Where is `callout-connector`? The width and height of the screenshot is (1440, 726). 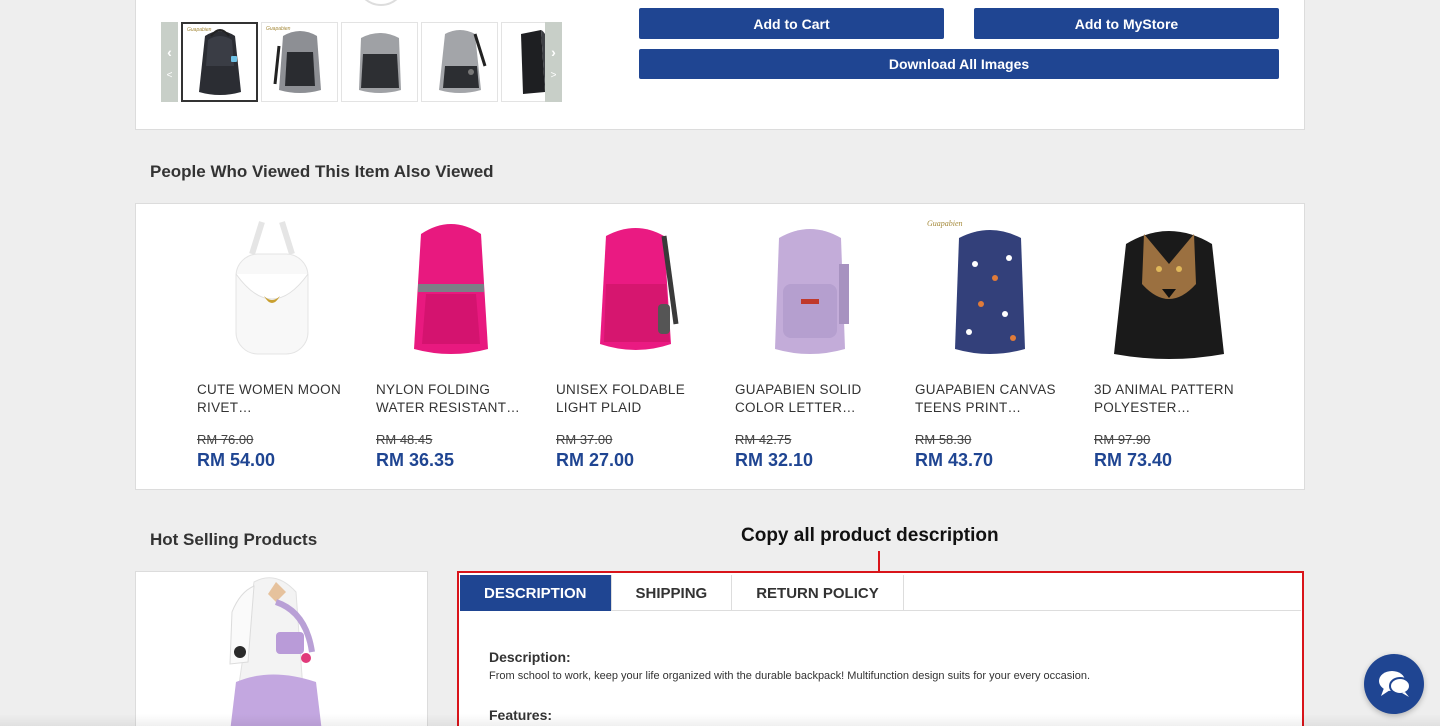 callout-connector is located at coordinates (879, 561).